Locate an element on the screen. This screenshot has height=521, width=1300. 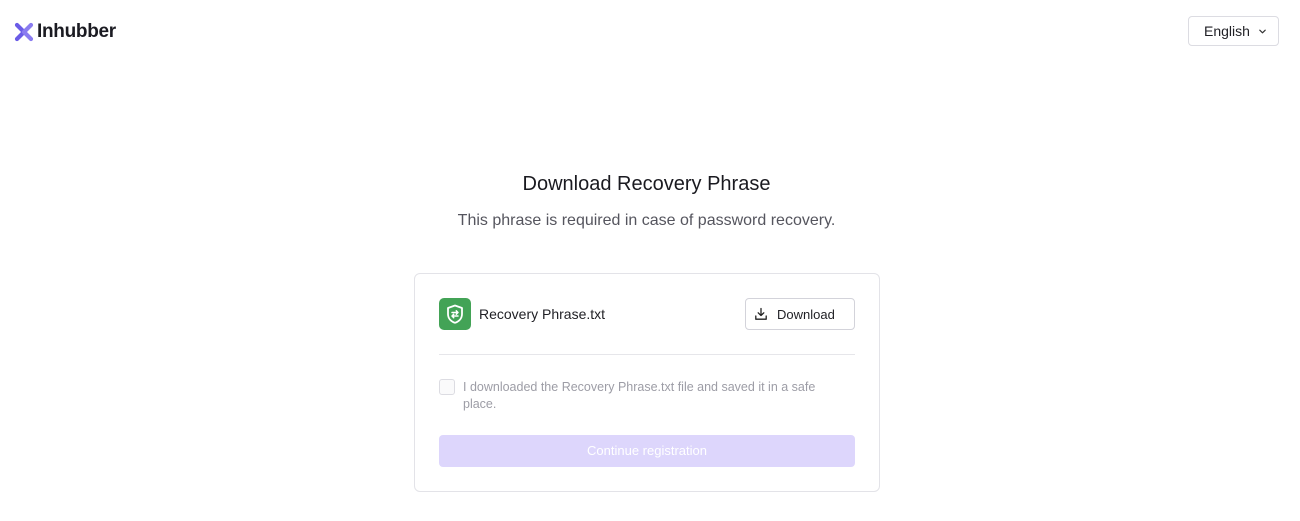
brand-name: Inhubber is located at coordinates (76, 31).